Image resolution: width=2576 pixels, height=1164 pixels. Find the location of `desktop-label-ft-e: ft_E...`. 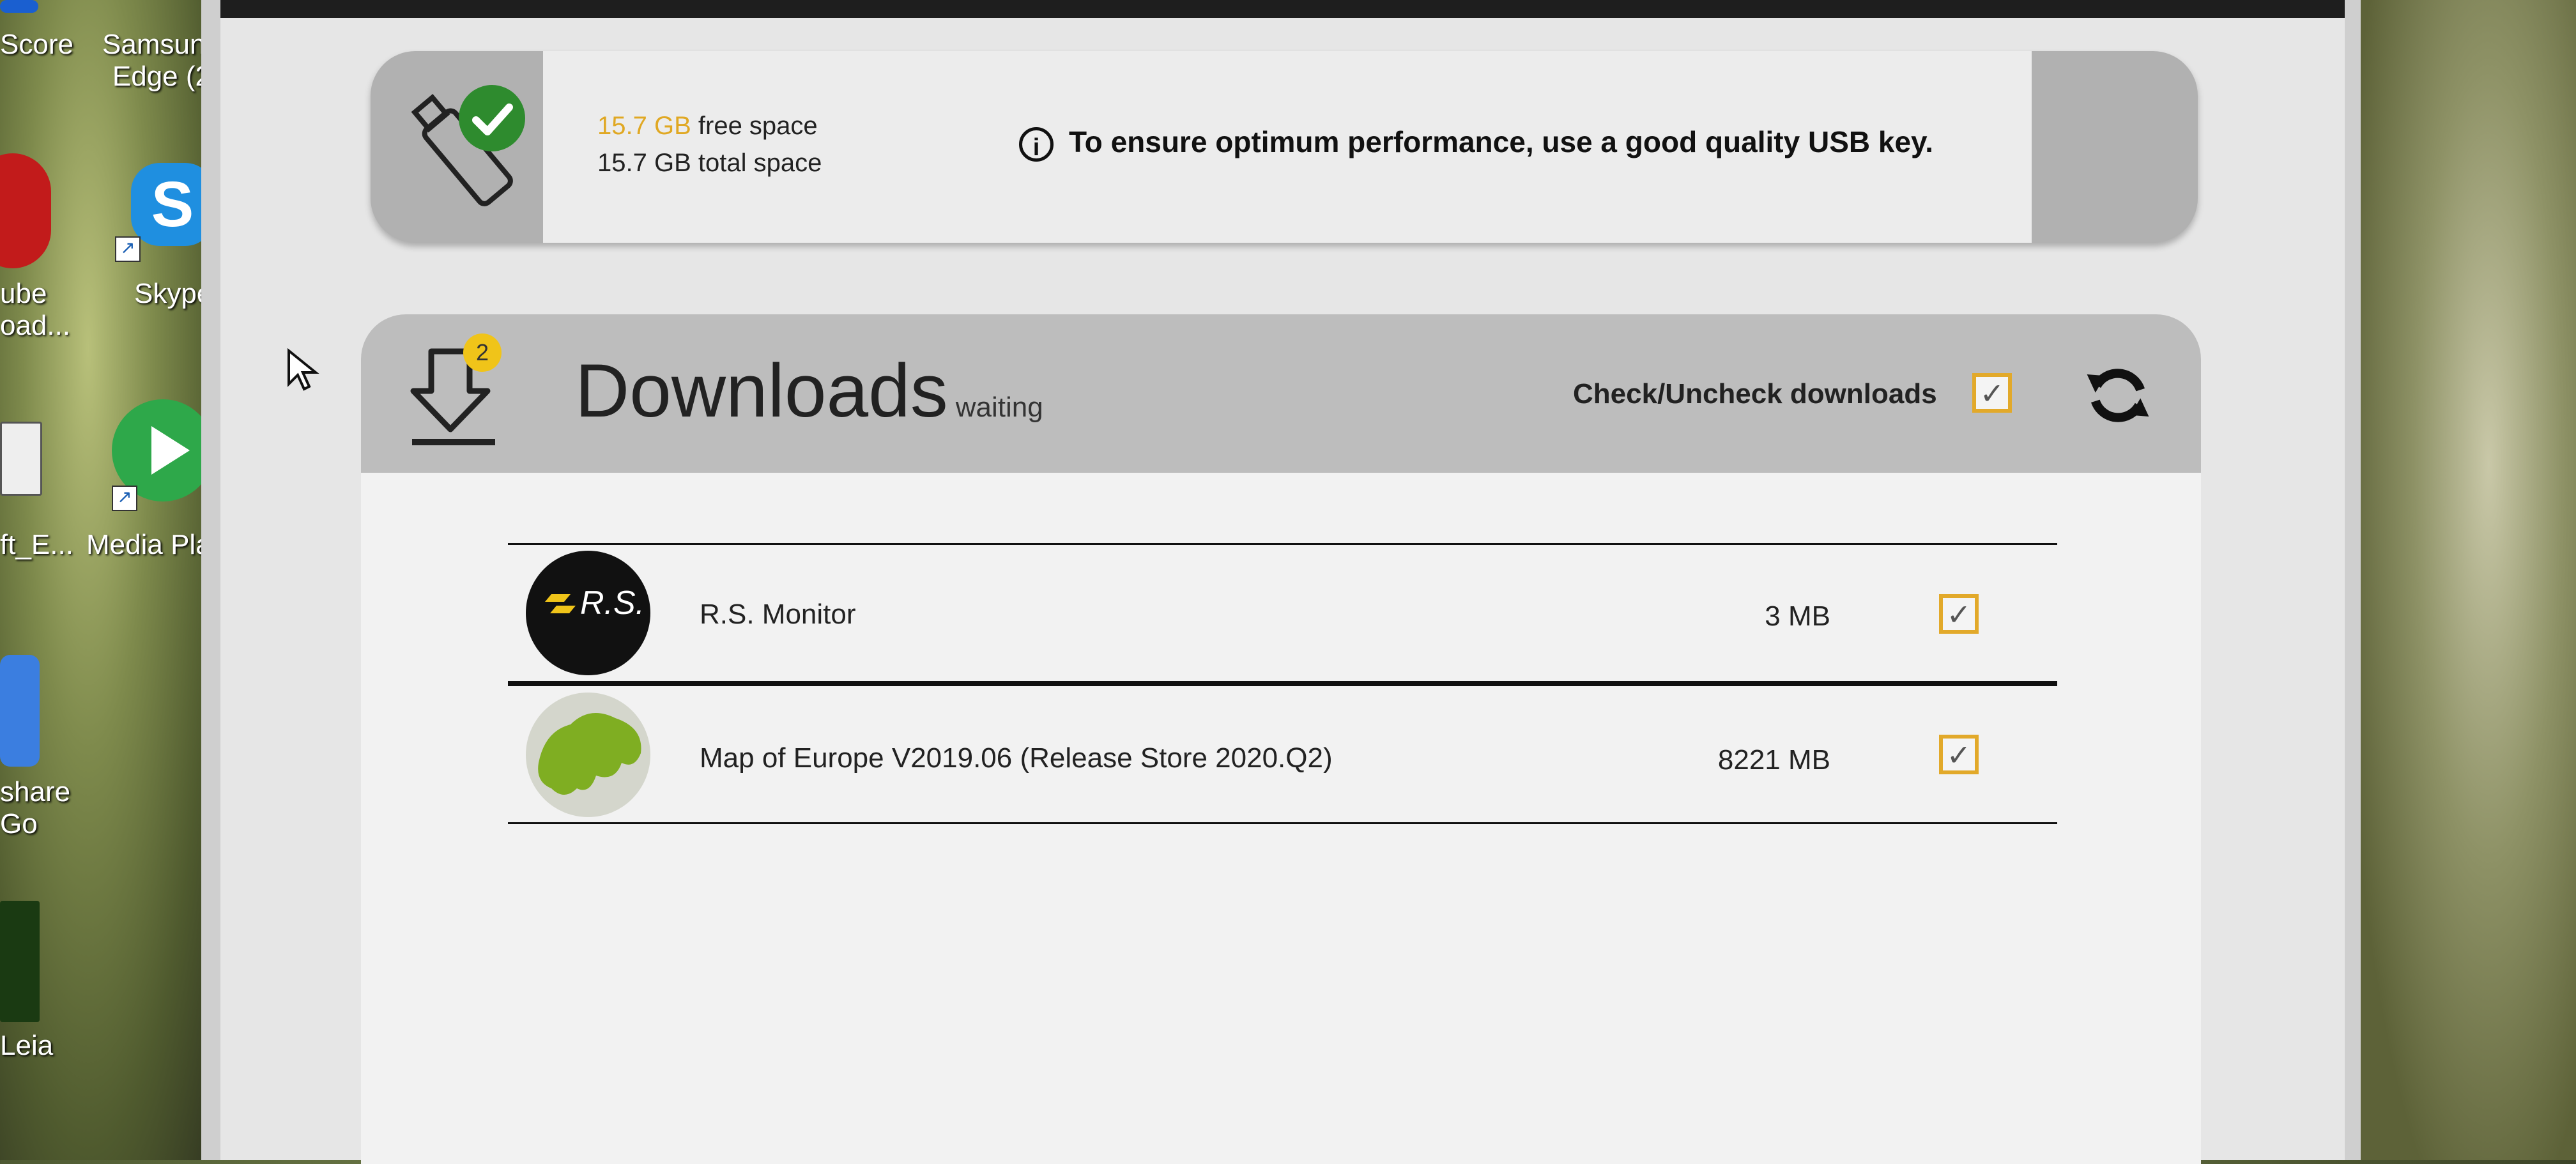

desktop-label-ft-e: ft_E... is located at coordinates (36, 545).